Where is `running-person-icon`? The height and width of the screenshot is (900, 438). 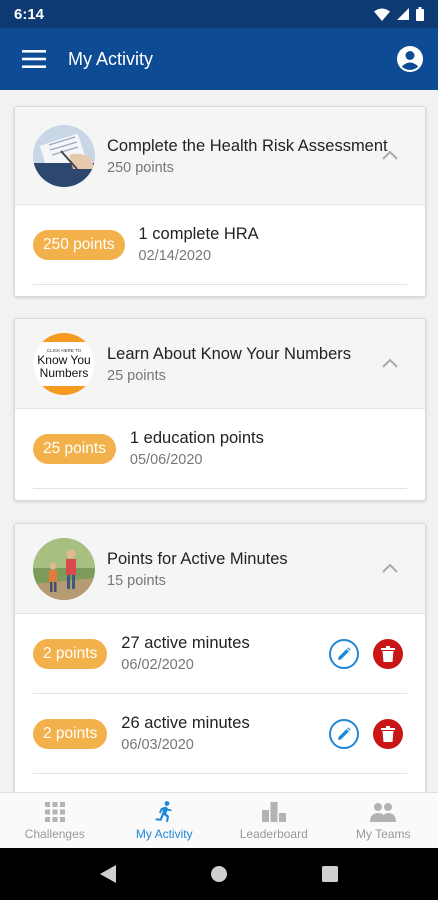
running-person-icon is located at coordinates (163, 811).